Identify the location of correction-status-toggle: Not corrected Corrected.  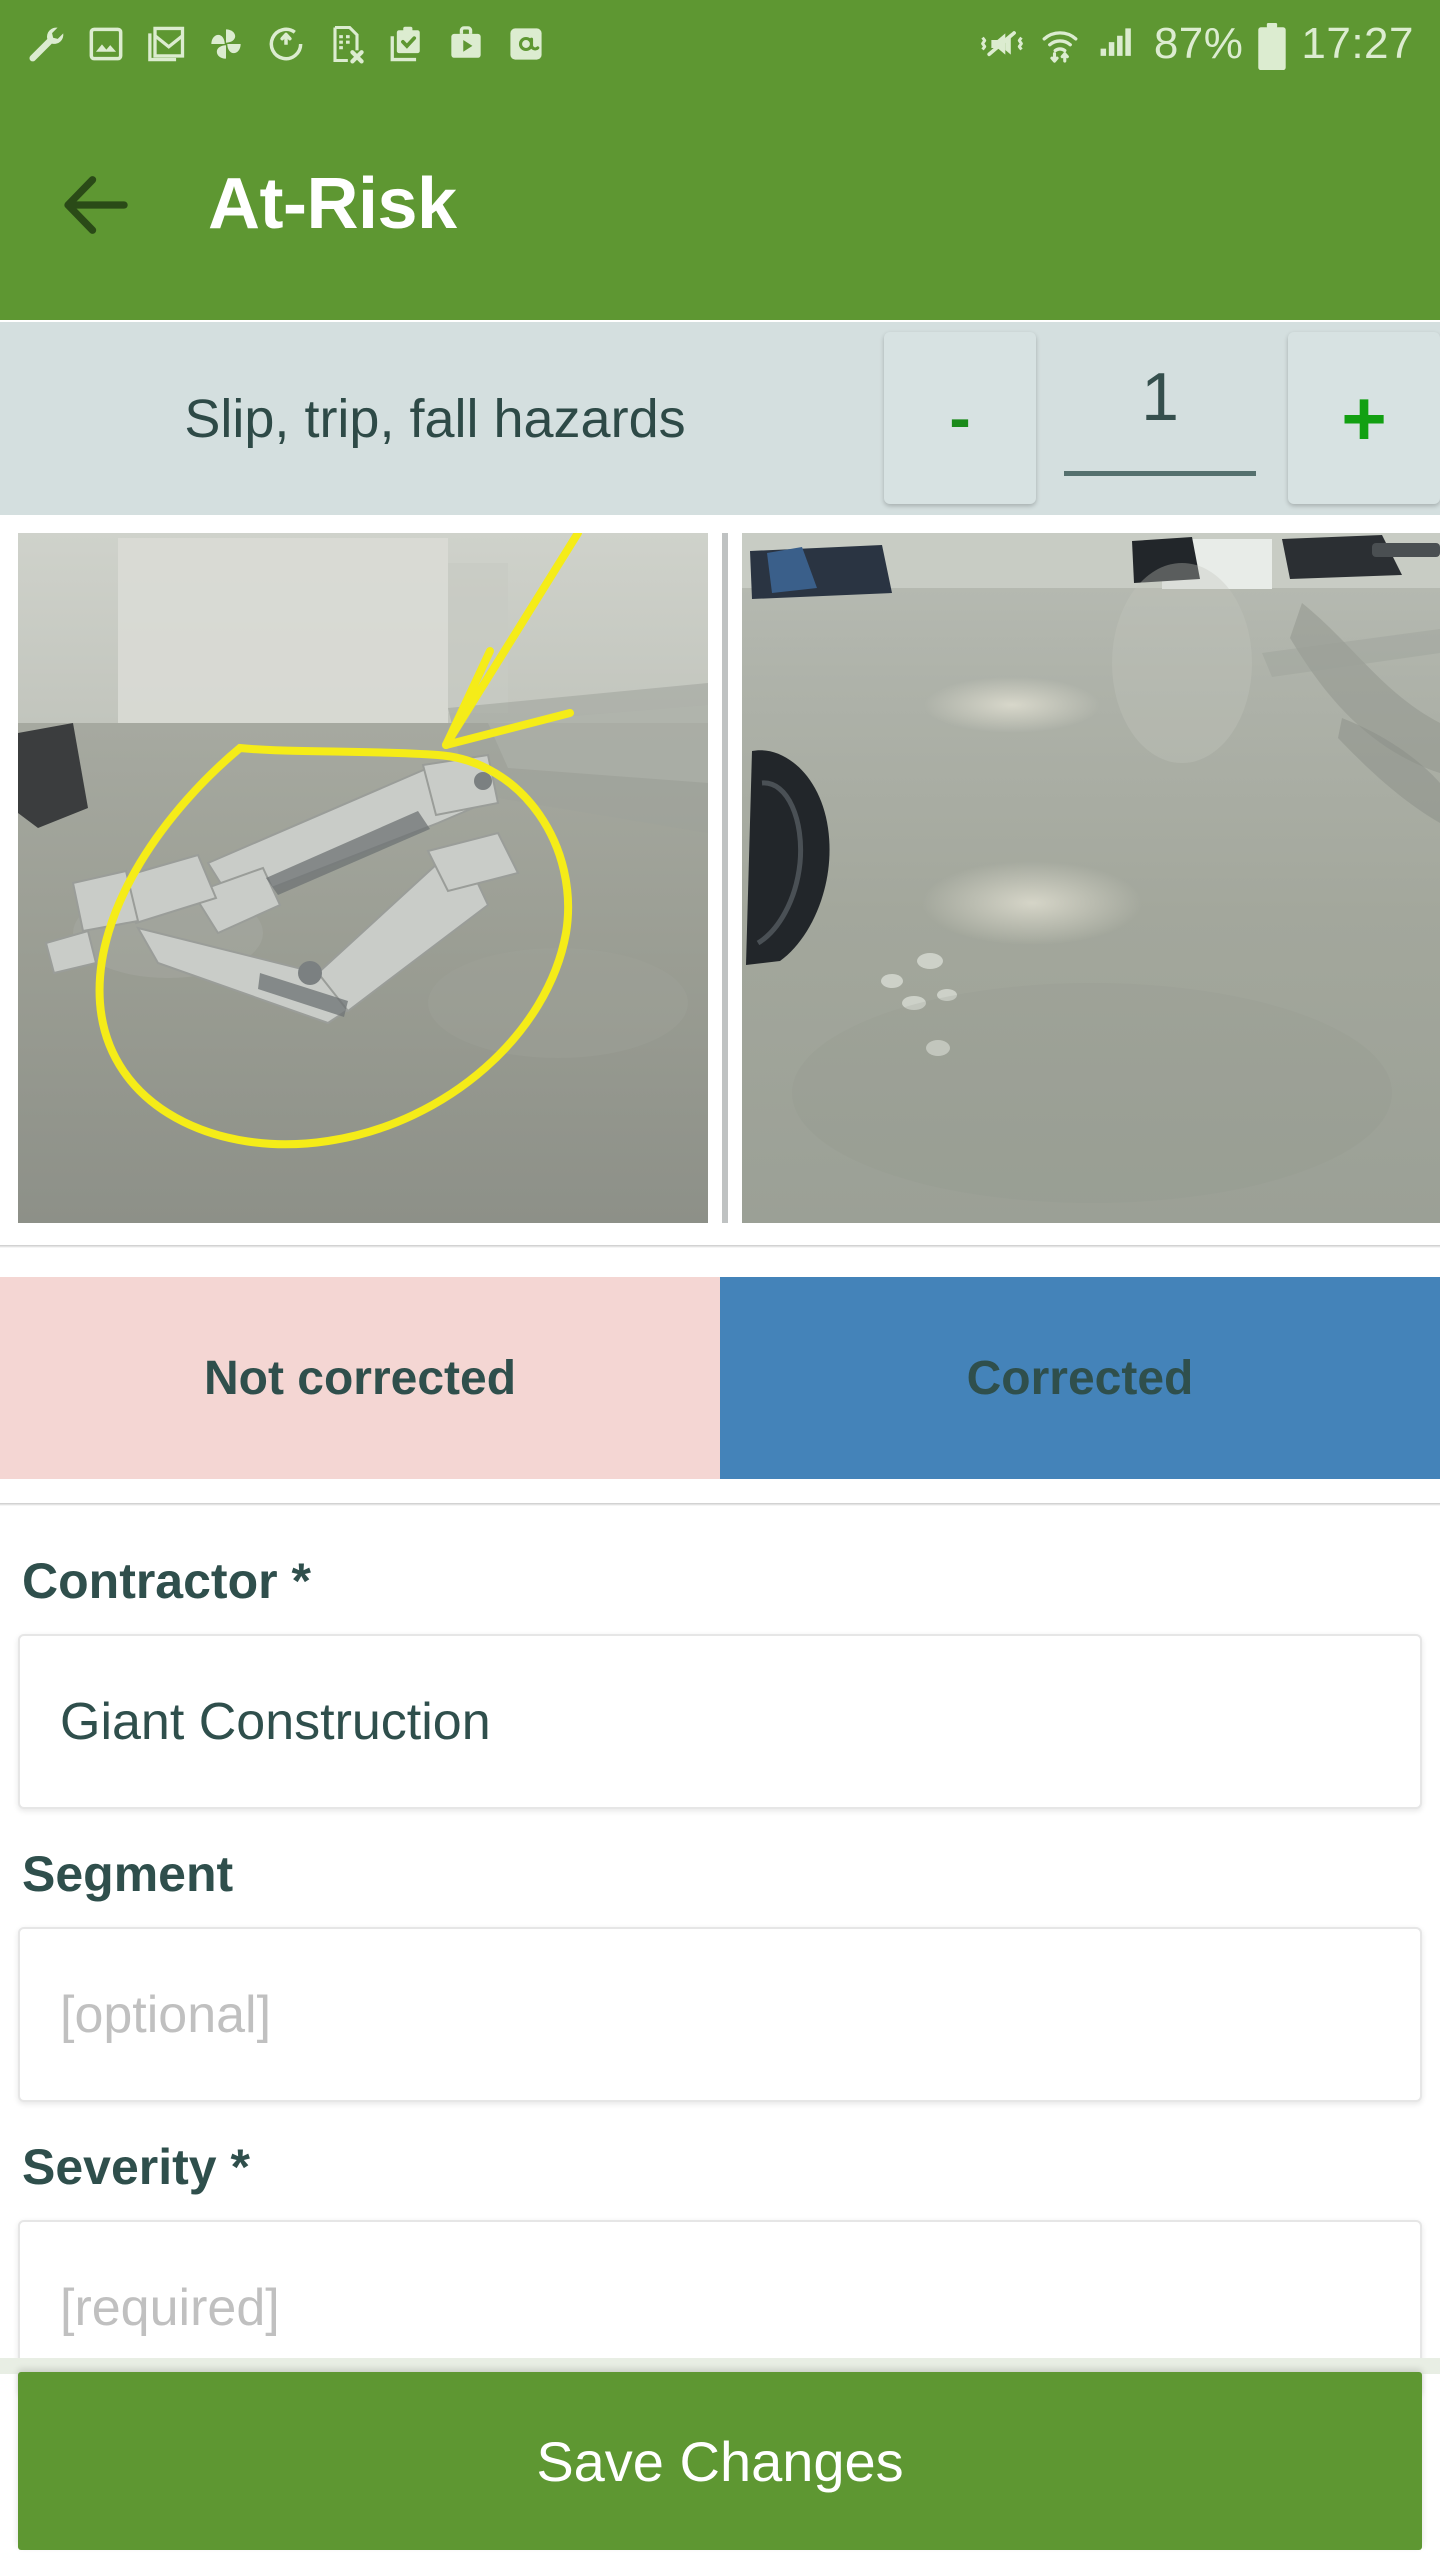
(720, 1378).